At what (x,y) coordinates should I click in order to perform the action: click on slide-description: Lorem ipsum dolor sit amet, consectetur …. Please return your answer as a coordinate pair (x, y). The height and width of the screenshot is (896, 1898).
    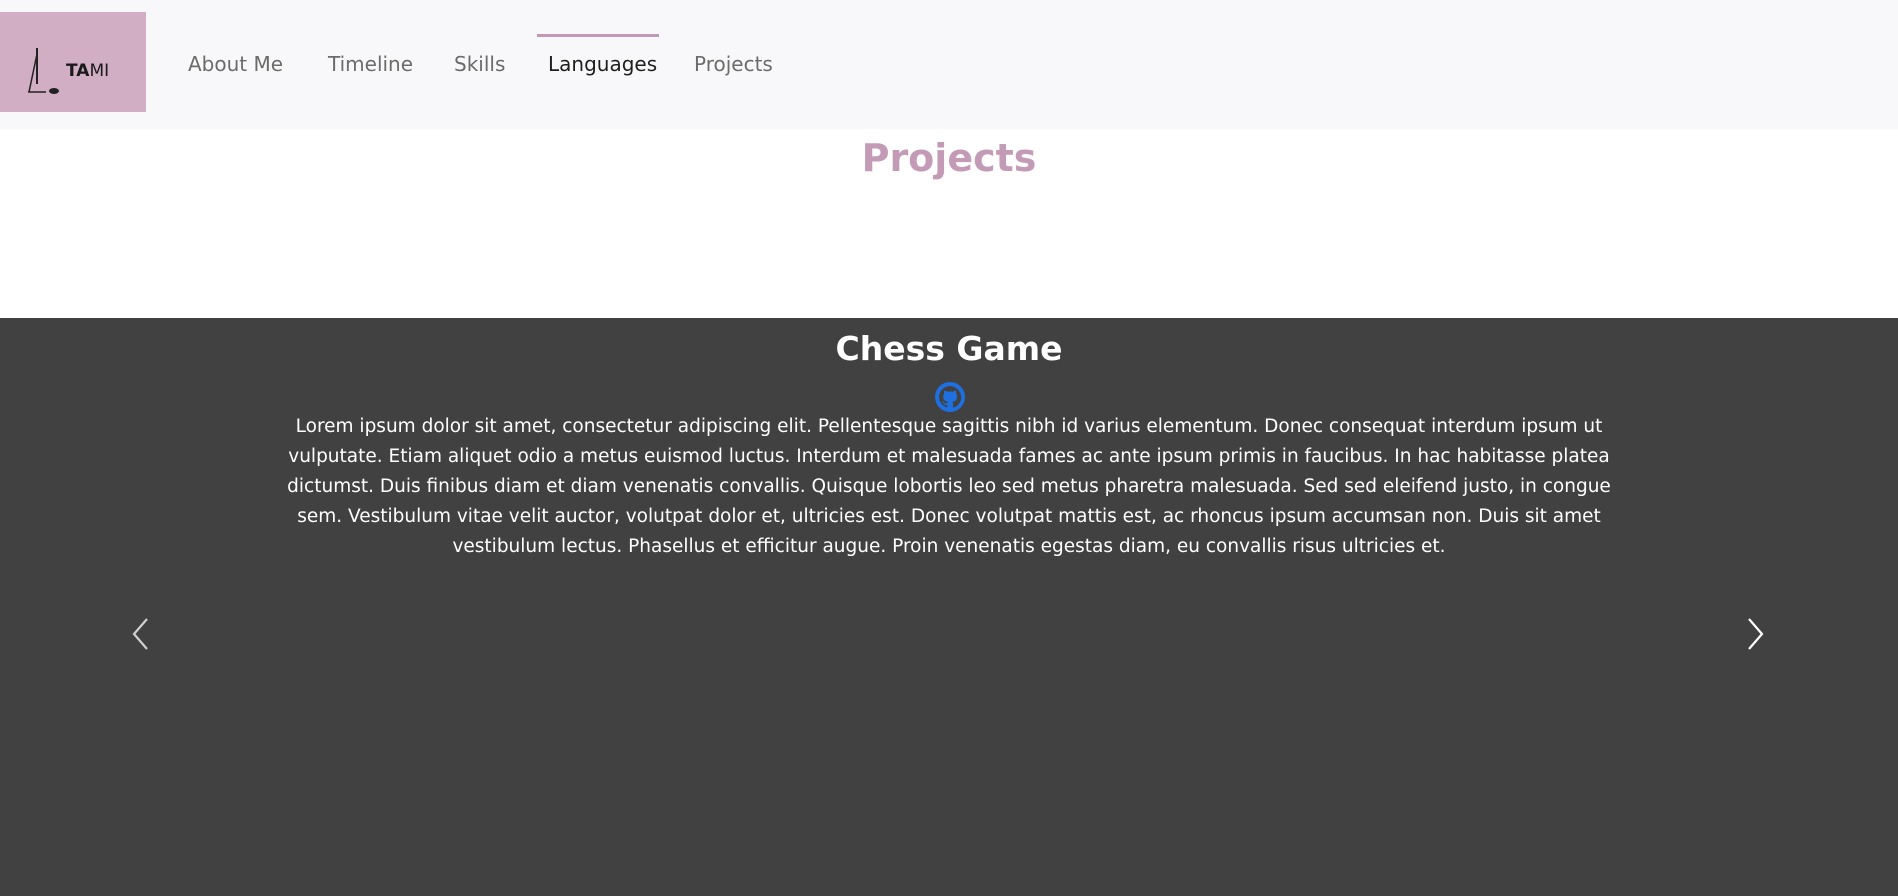
    Looking at the image, I should click on (949, 486).